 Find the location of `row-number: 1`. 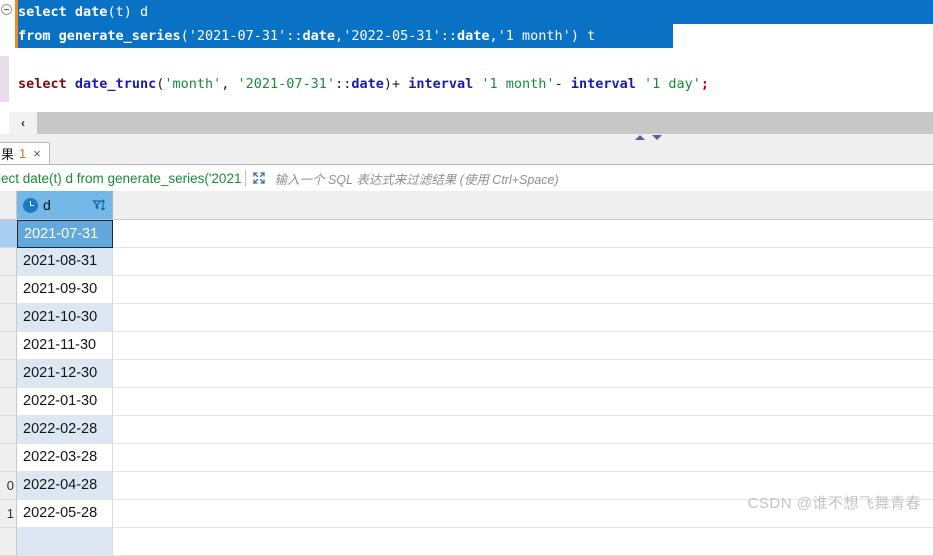

row-number: 1 is located at coordinates (8, 514).